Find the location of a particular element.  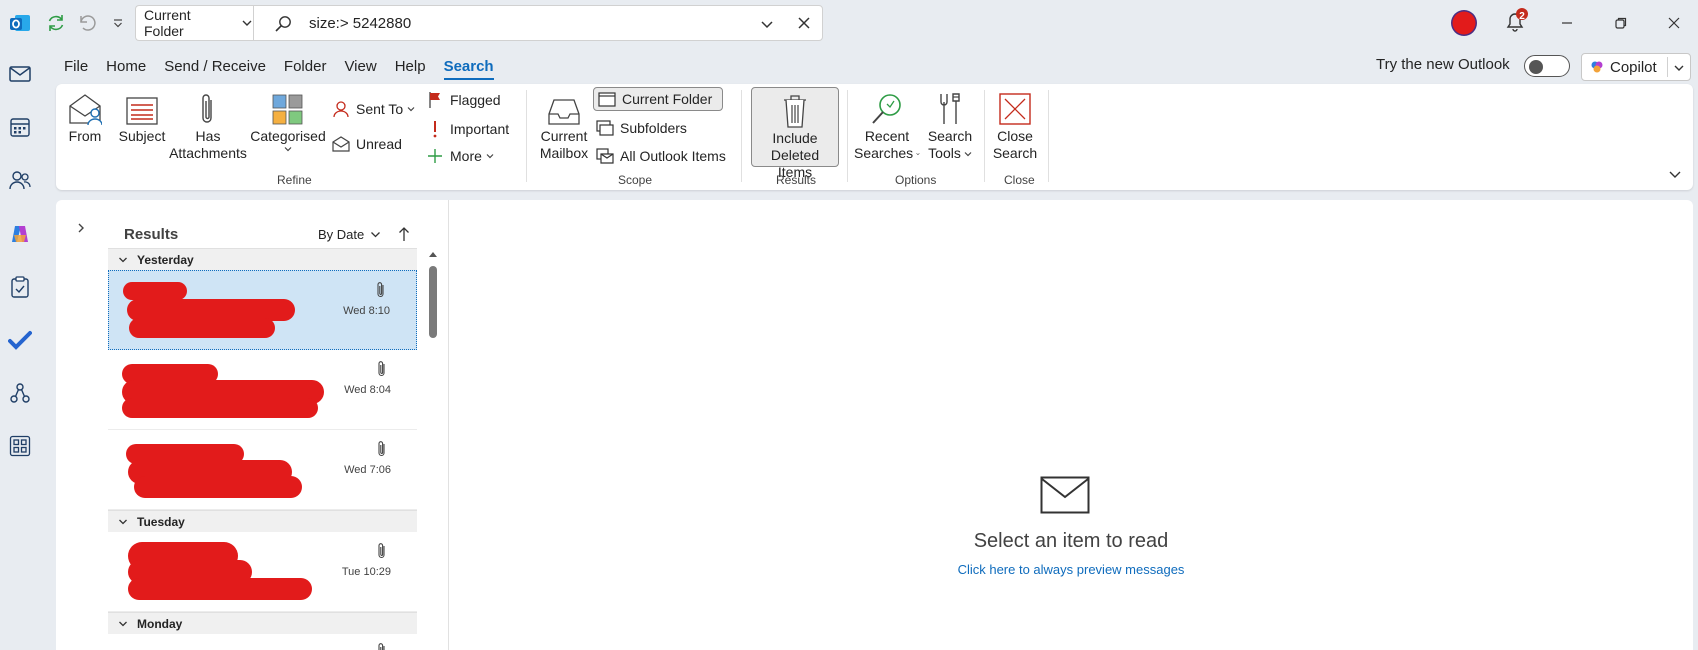

close-search-icon is located at coordinates (1015, 107).